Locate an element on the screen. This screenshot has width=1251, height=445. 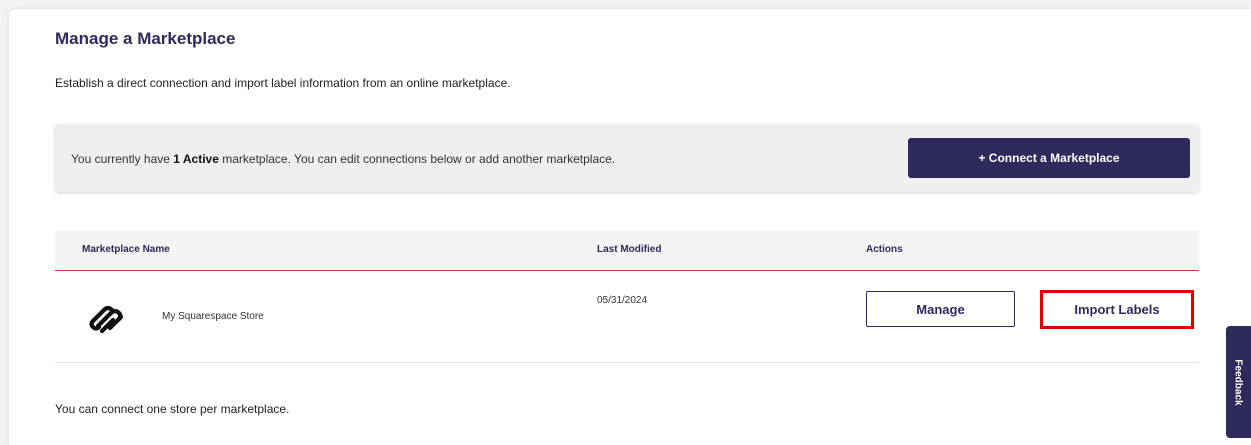
column-header-marketplace-name: Marketplace Name is located at coordinates (126, 249).